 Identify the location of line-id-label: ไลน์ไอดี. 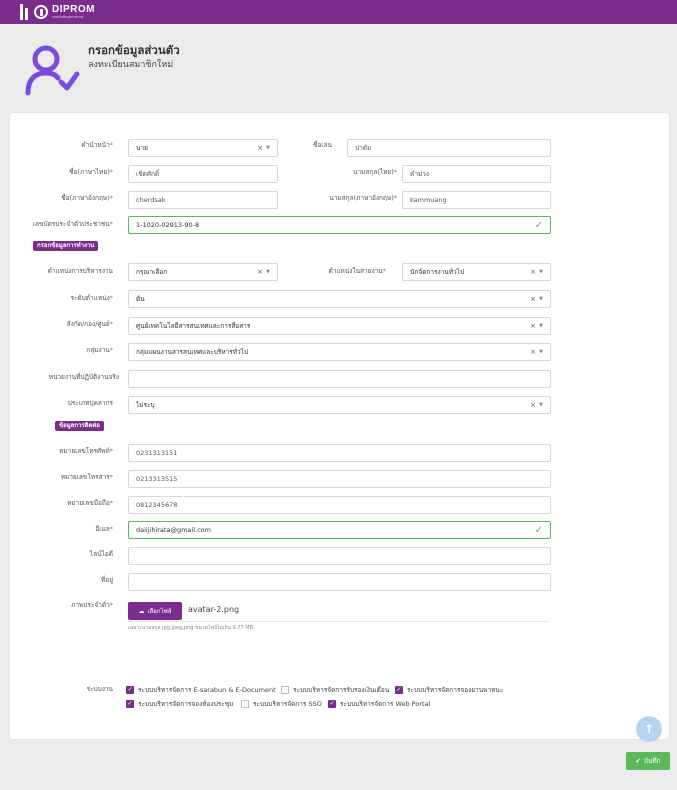
(101, 554).